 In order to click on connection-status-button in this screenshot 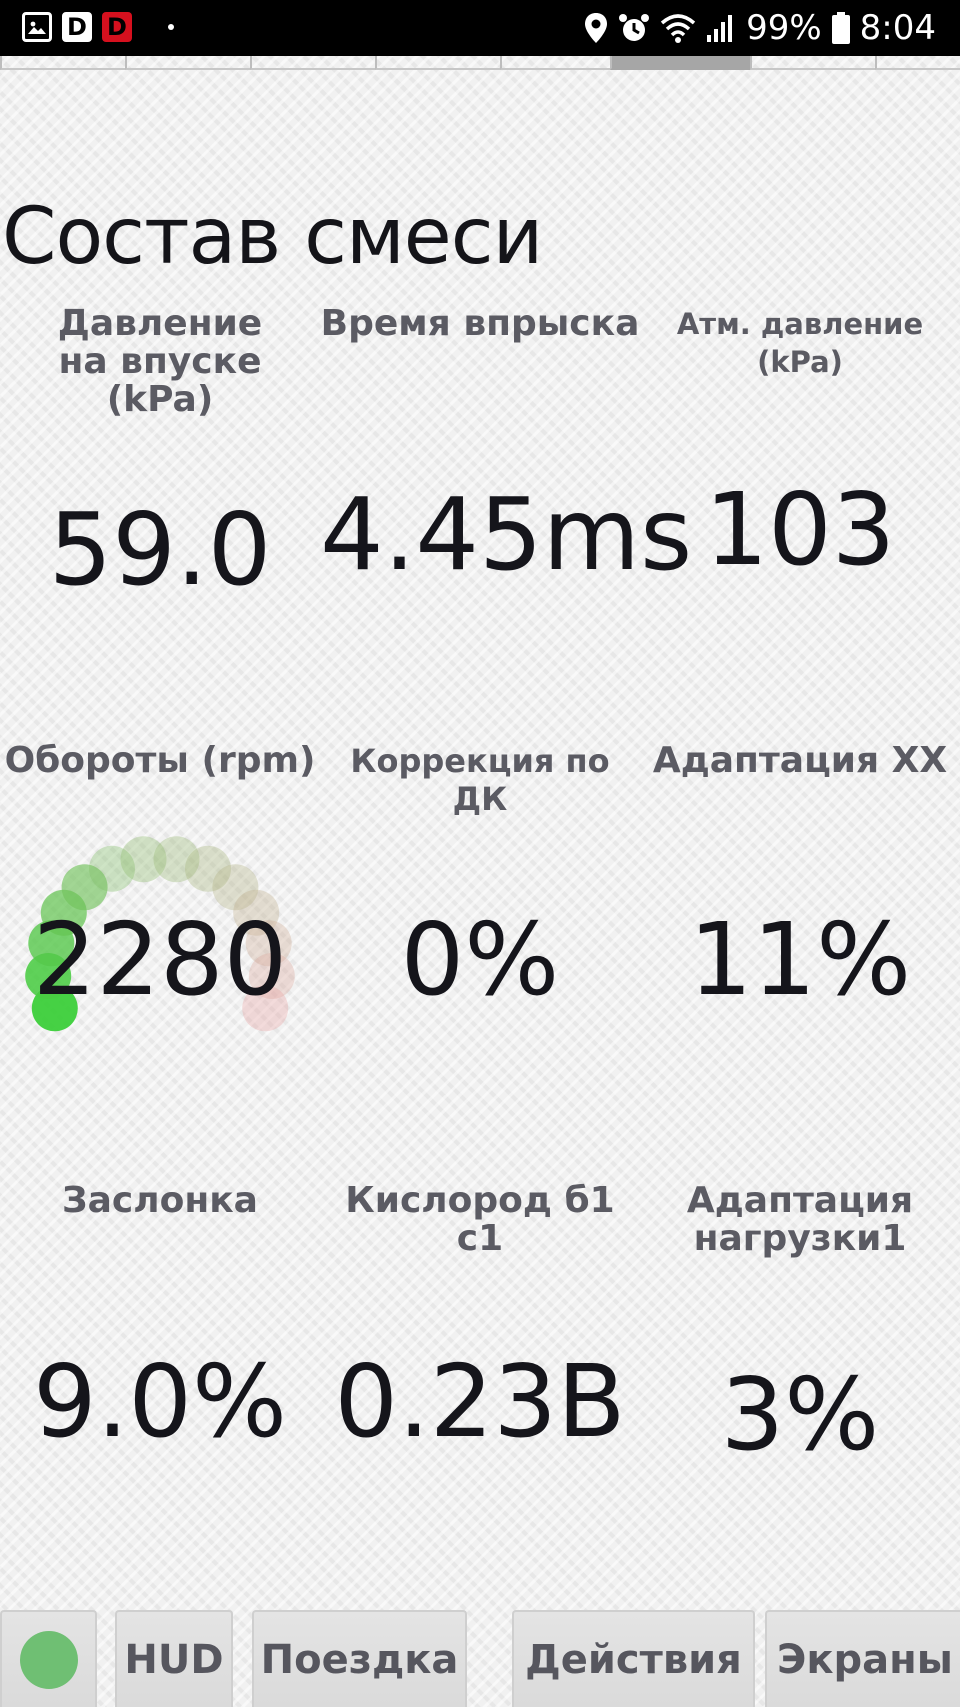, I will do `click(48, 1658)`.